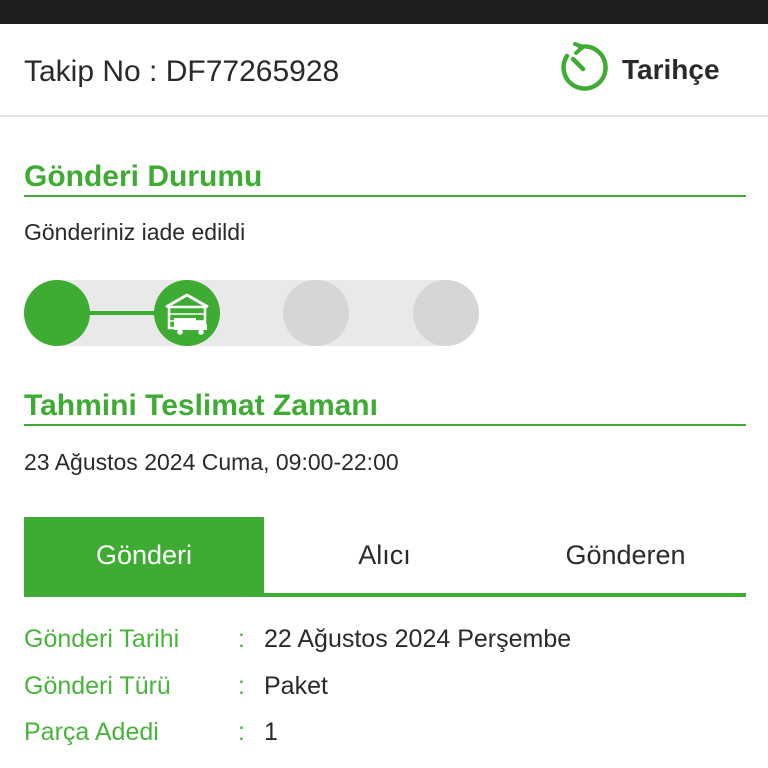  Describe the element at coordinates (182, 71) in the screenshot. I see `tracking-number: Takip No : DF77265928` at that location.